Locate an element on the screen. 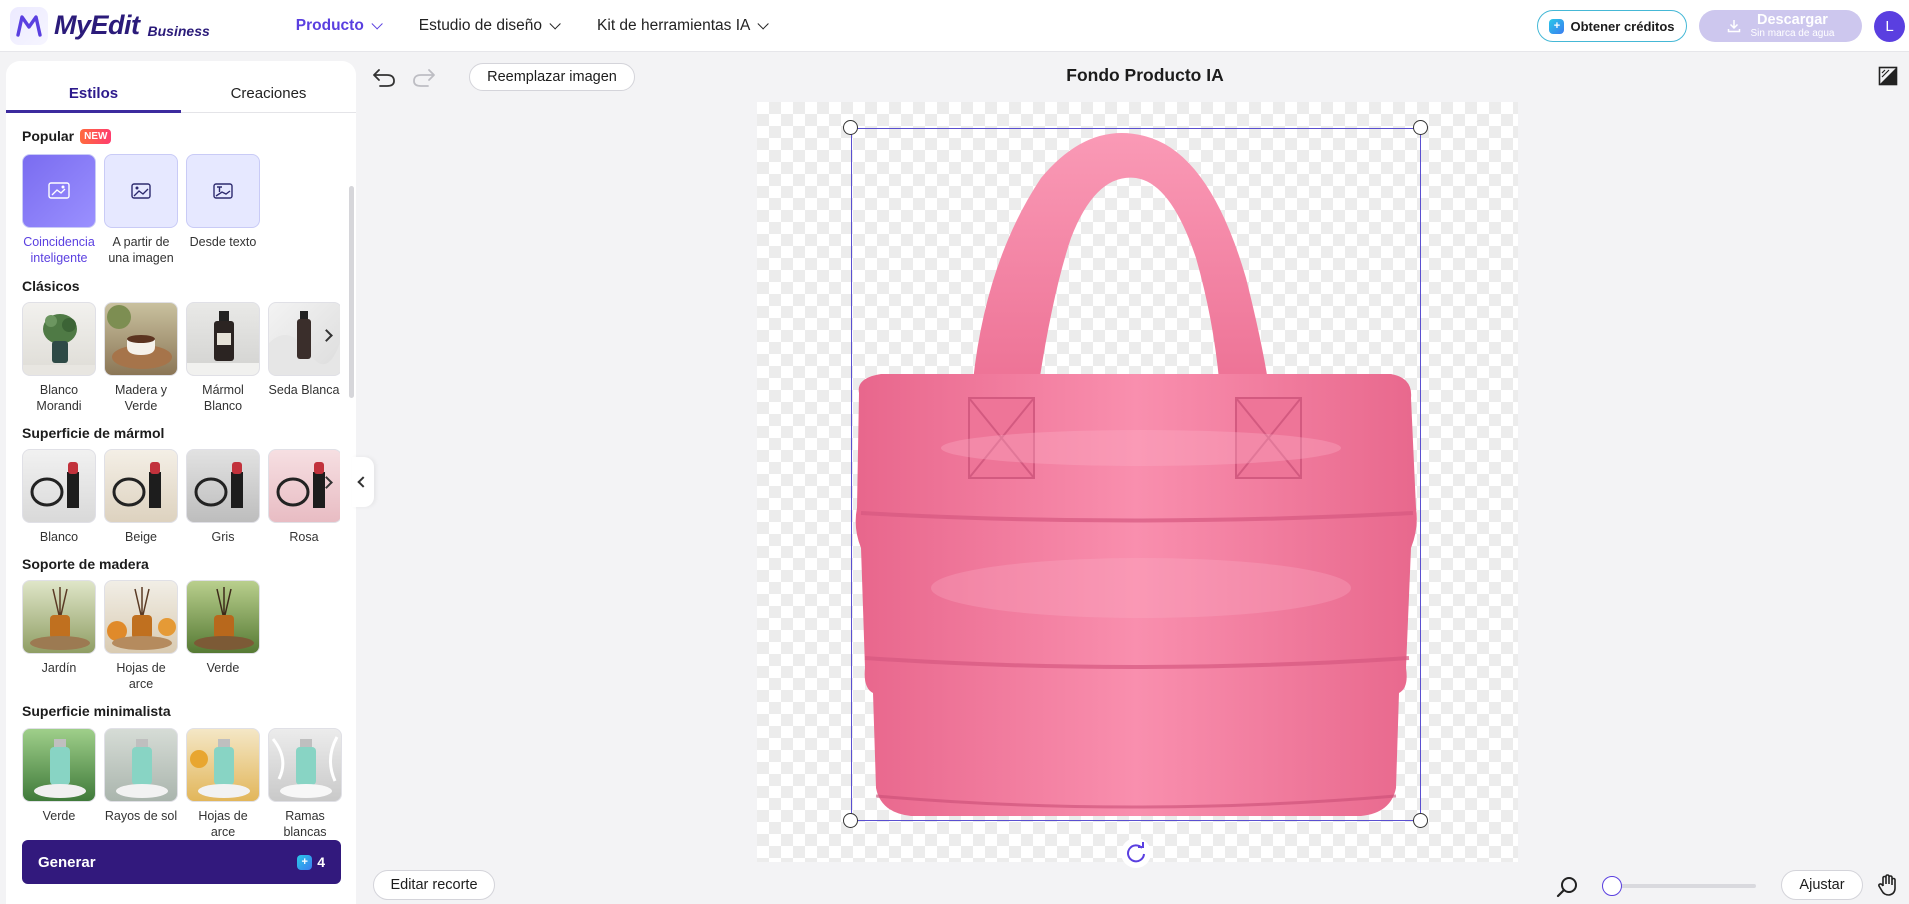 The width and height of the screenshot is (1909, 904). compare-icon is located at coordinates (1888, 76).